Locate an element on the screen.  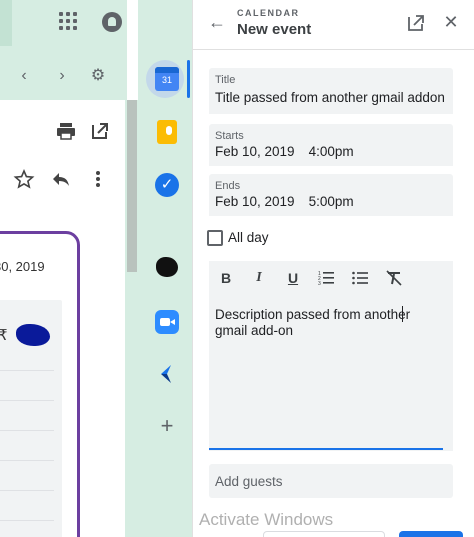
reply-icon is located at coordinates (61, 179).